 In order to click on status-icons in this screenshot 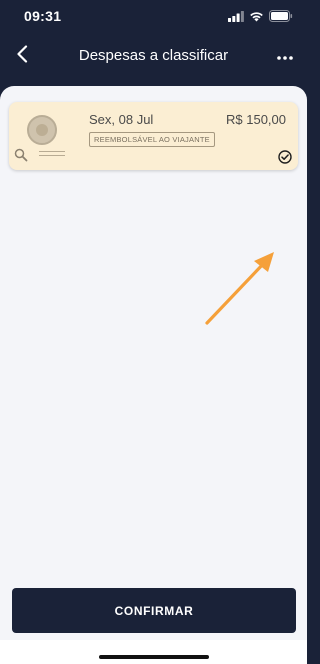, I will do `click(260, 18)`.